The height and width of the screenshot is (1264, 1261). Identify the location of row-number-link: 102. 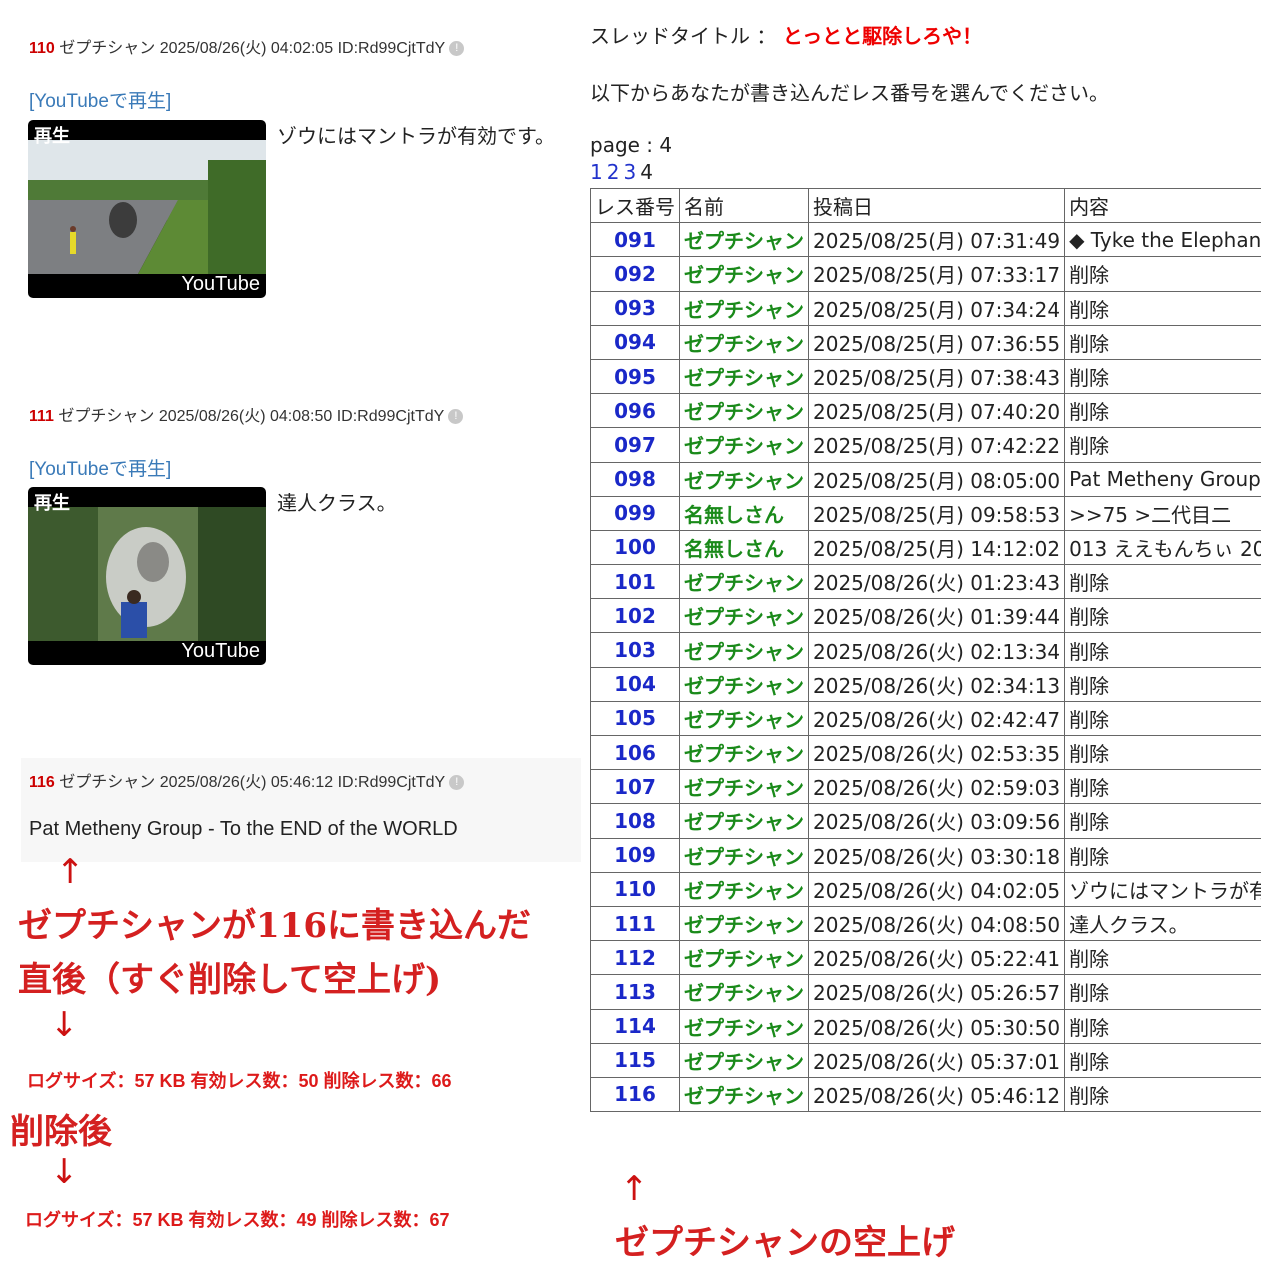
(635, 616).